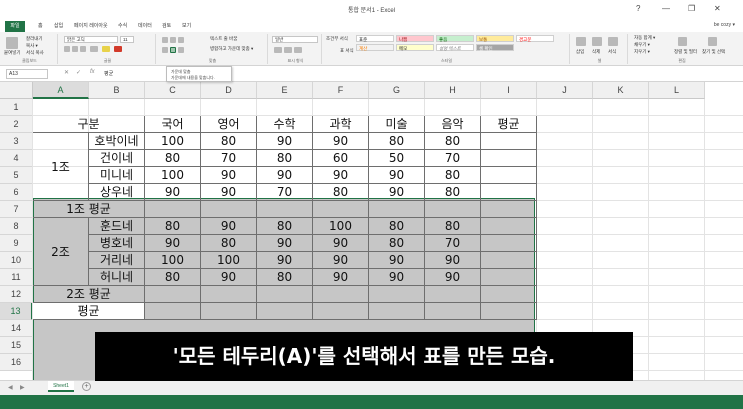 The height and width of the screenshot is (409, 743). Describe the element at coordinates (117, 243) in the screenshot. I see `name-cell: 병호네` at that location.